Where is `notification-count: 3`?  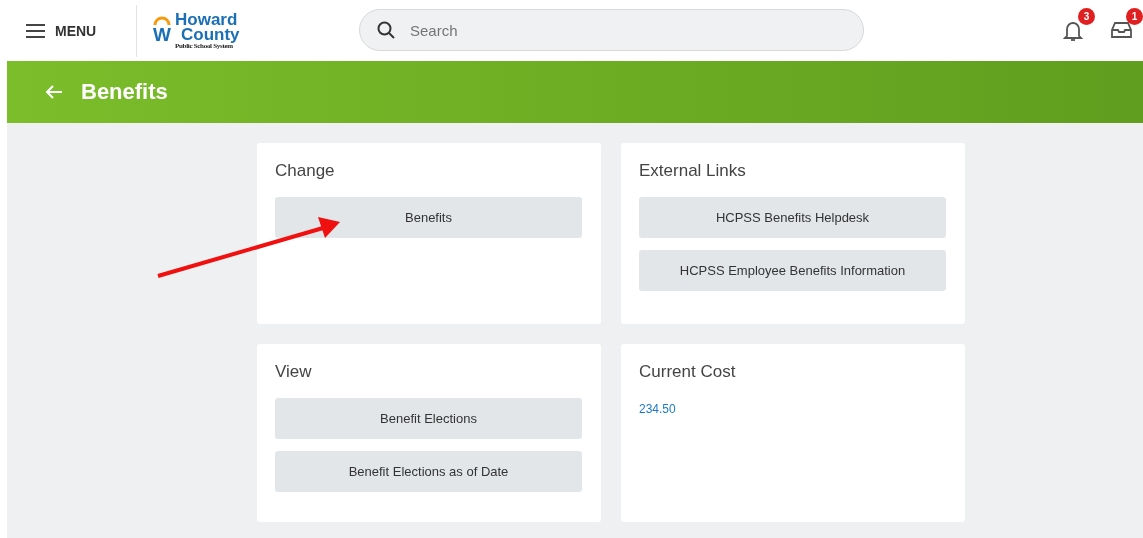 notification-count: 3 is located at coordinates (1086, 16).